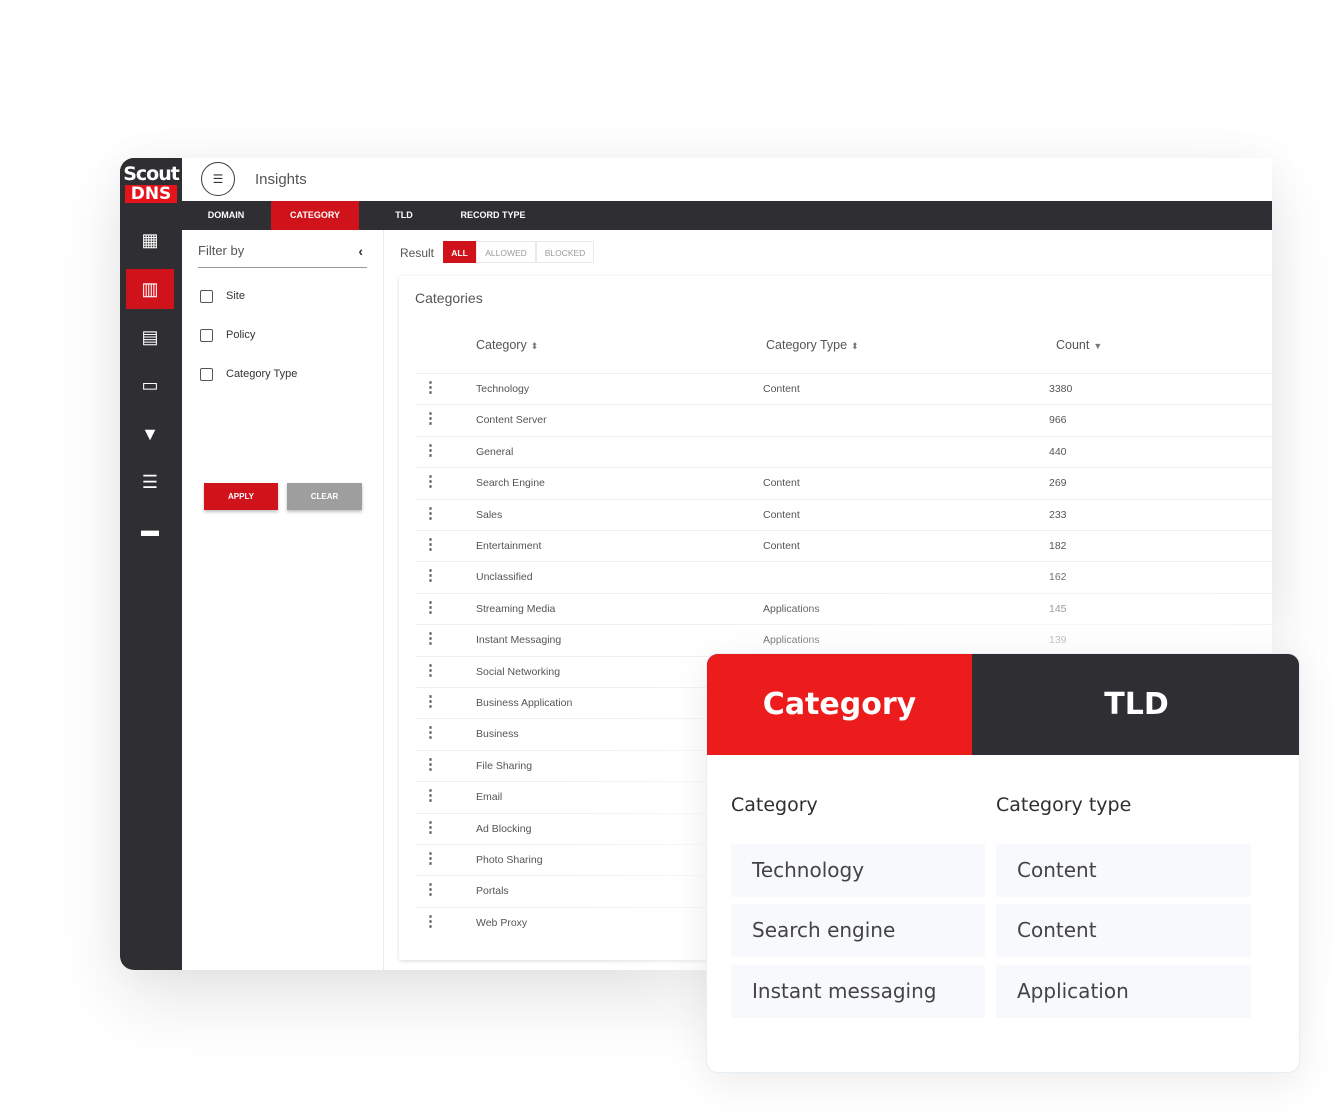  I want to click on cell-count: 966, so click(1058, 420).